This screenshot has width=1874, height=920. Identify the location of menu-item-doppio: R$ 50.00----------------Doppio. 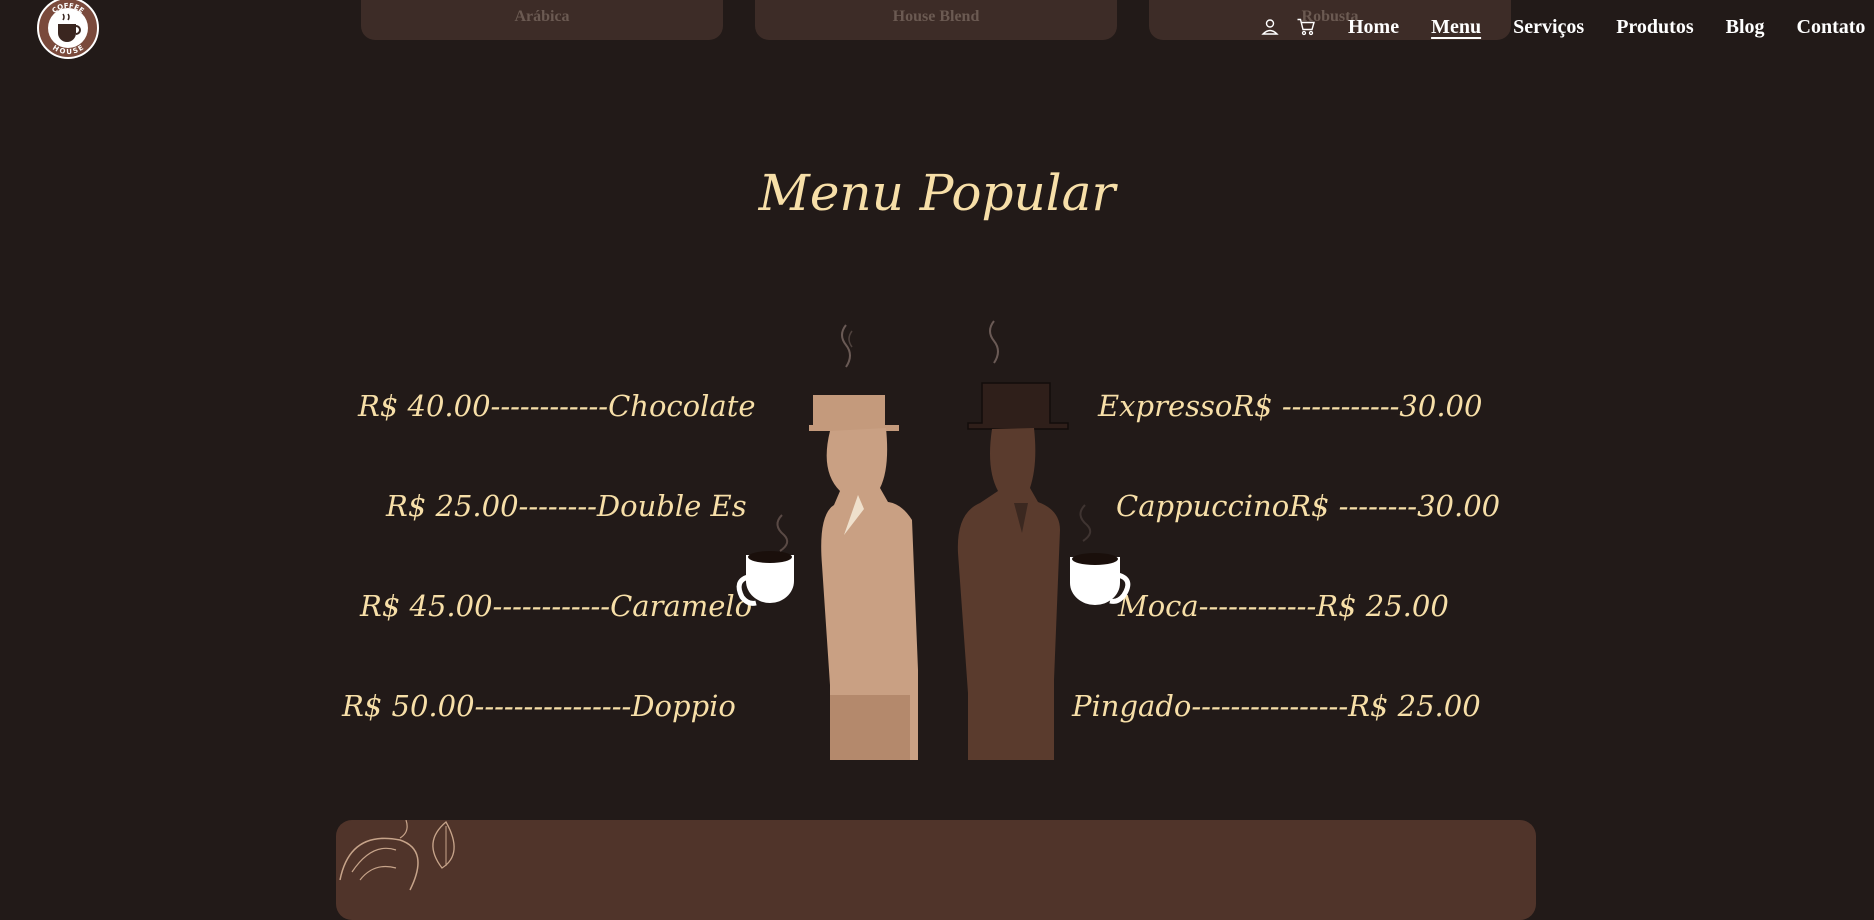
(539, 706).